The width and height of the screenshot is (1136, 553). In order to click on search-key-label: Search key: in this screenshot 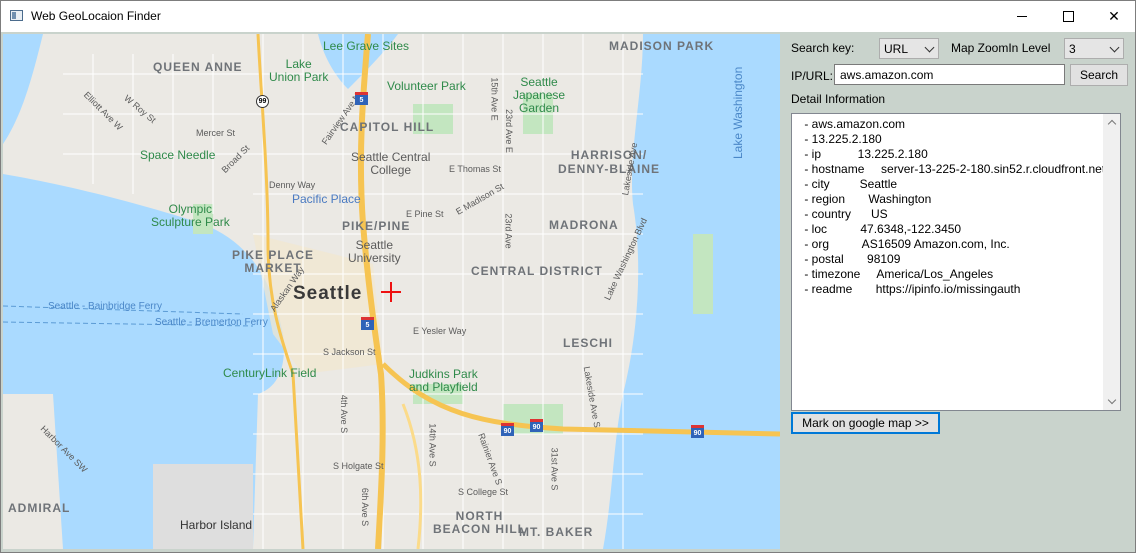, I will do `click(823, 48)`.